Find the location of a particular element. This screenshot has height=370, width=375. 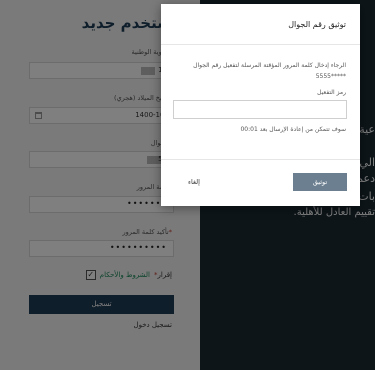

verify-button: توثيق is located at coordinates (320, 182).